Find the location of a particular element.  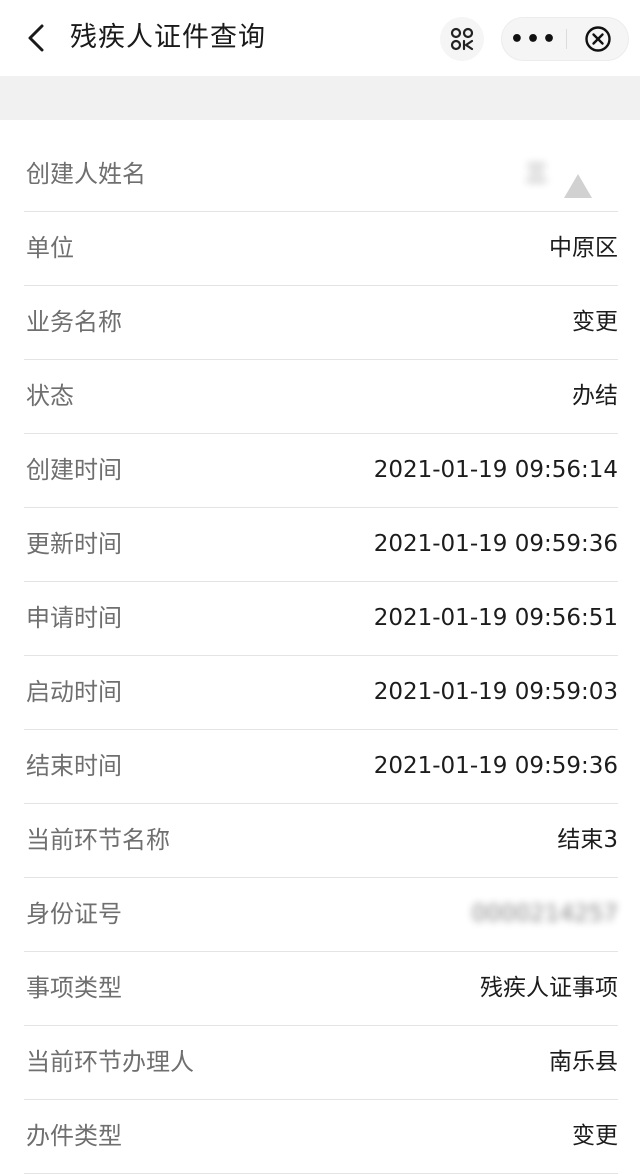

navigation-bar: 残疾人证件查询 ••• is located at coordinates (320, 38).